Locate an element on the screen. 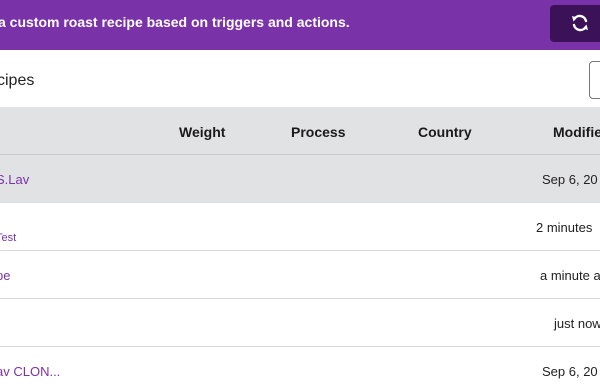  table-header: Weight Process Country Modifie is located at coordinates (300, 131).